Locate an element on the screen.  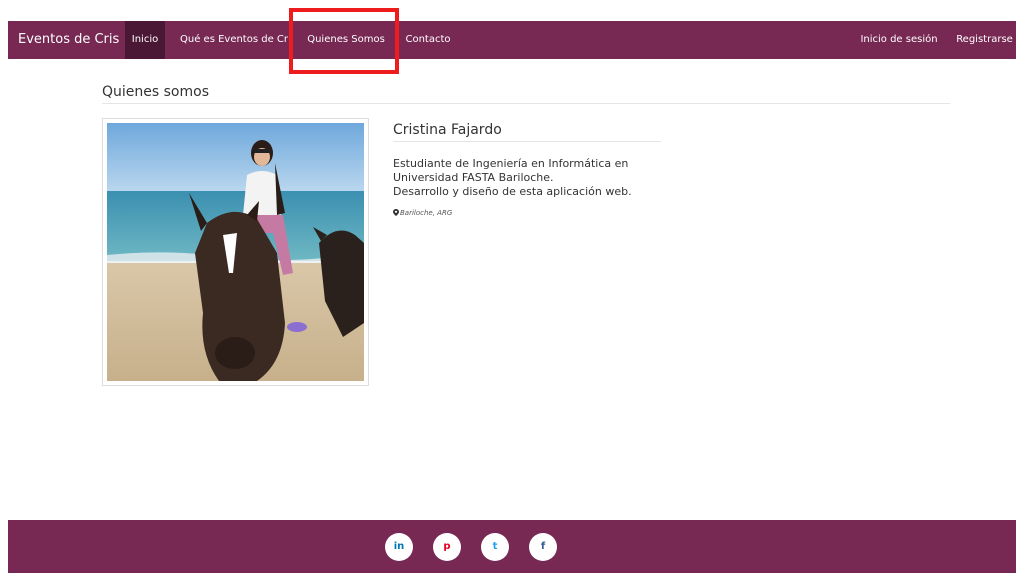
nav-item-que-es: Qué es Eventos de Cris is located at coordinates (231, 40).